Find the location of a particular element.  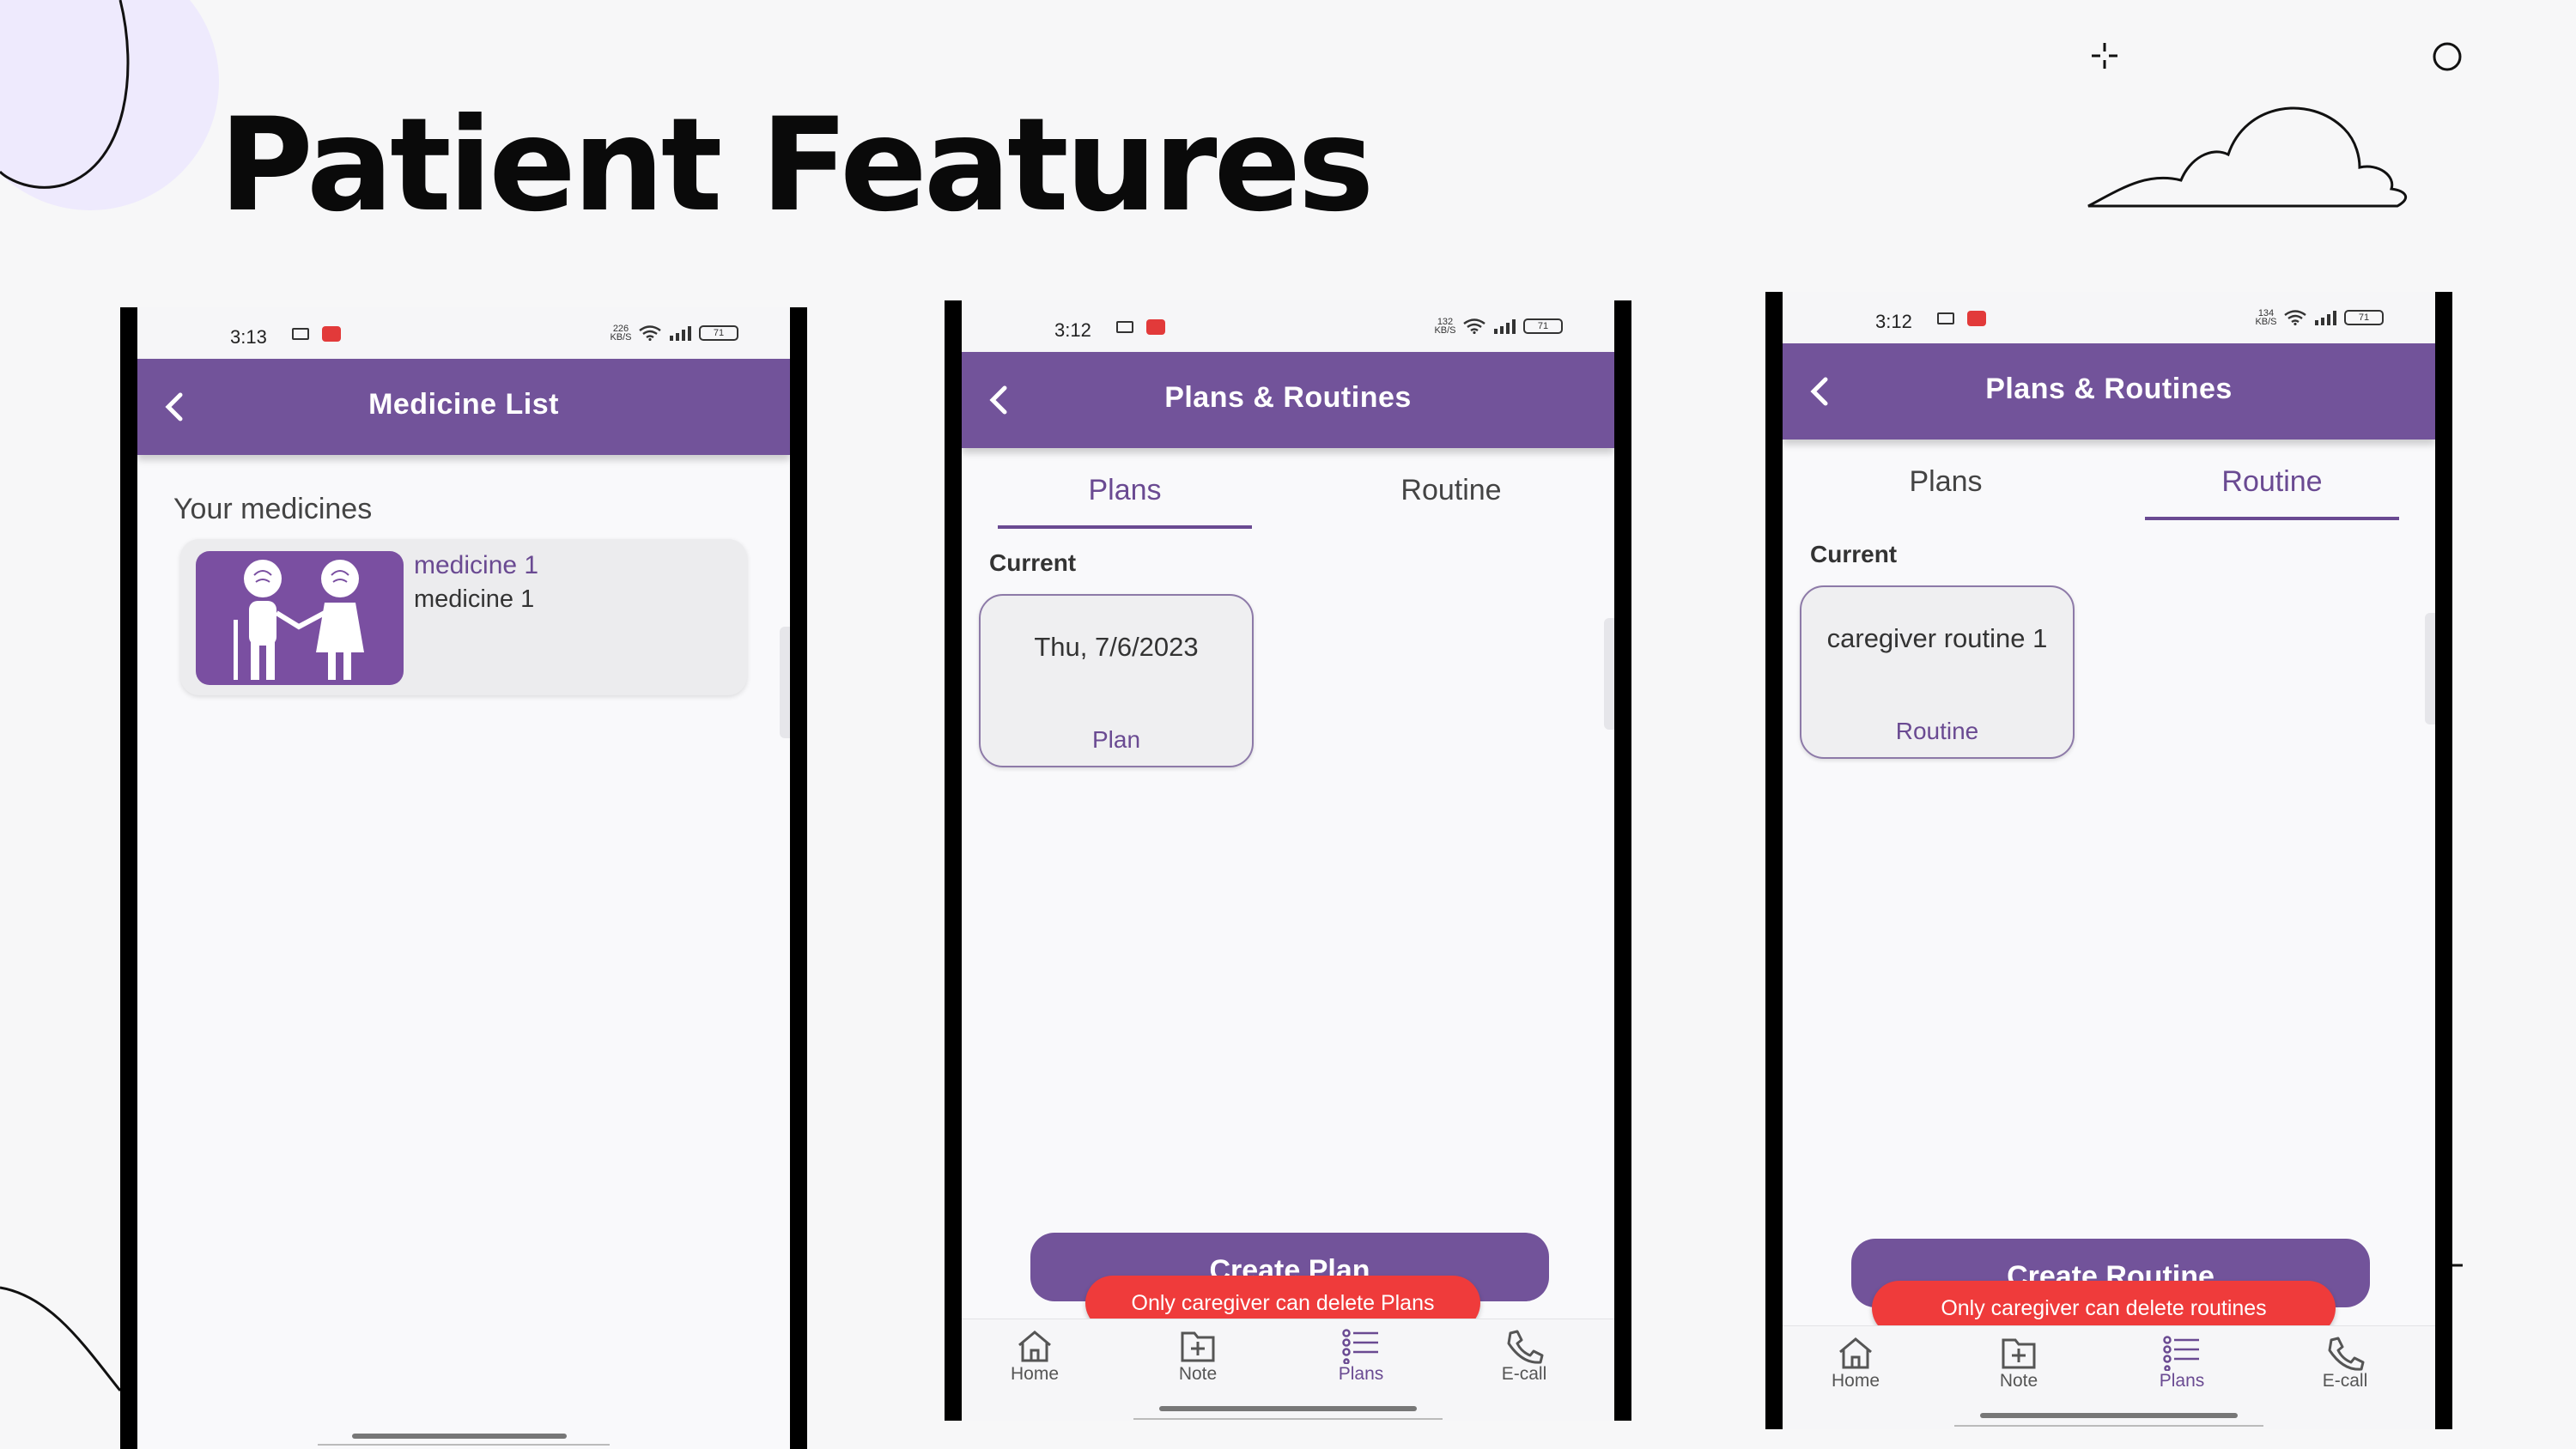

routine-type-label: Routine is located at coordinates (1937, 731).